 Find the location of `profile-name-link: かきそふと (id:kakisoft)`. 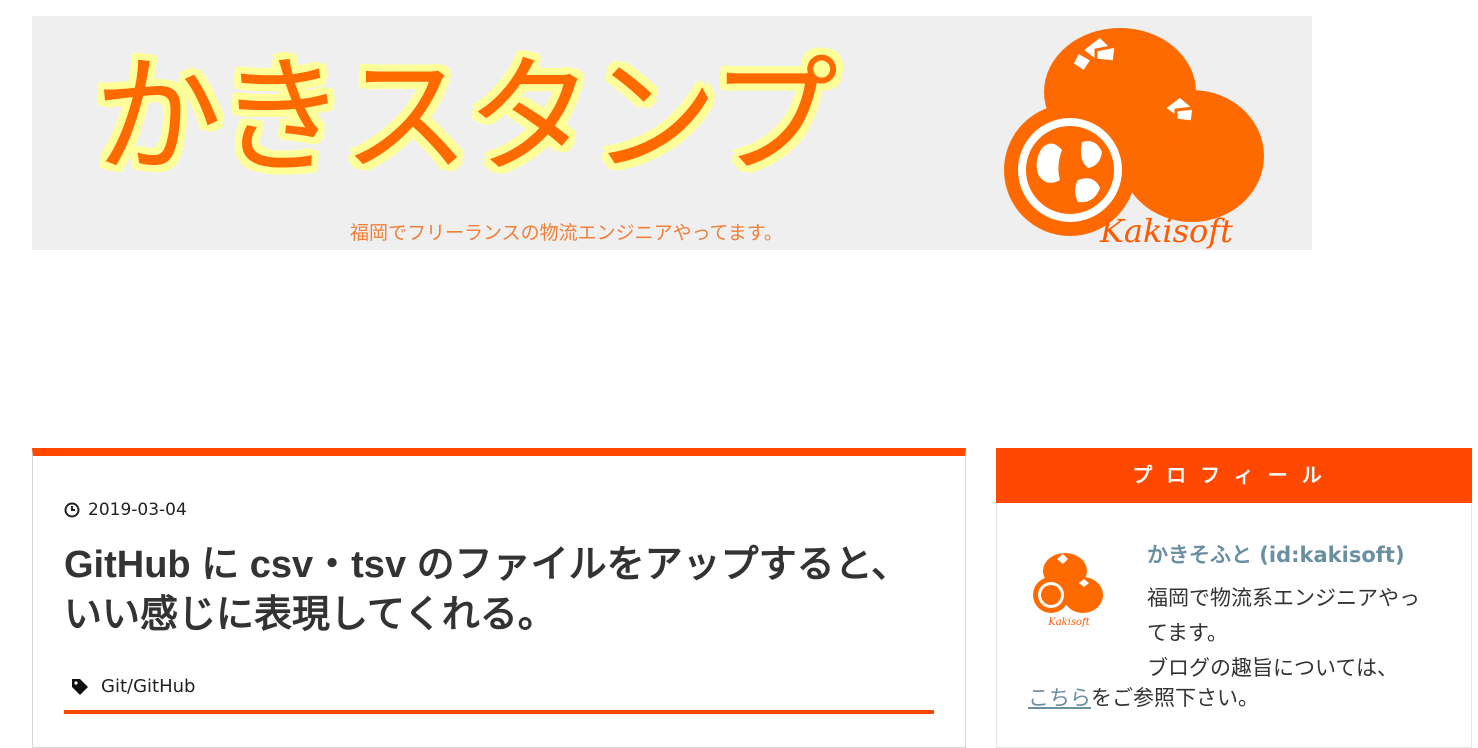

profile-name-link: かきそふと (id:kakisoft) is located at coordinates (1276, 554).